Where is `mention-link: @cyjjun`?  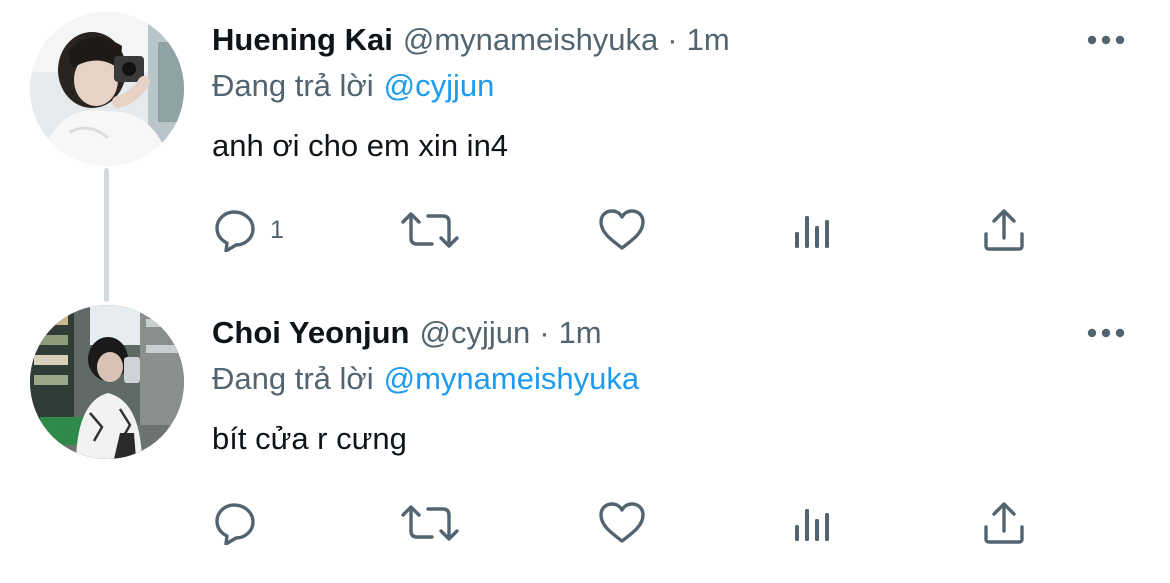
mention-link: @cyjjun is located at coordinates (439, 85).